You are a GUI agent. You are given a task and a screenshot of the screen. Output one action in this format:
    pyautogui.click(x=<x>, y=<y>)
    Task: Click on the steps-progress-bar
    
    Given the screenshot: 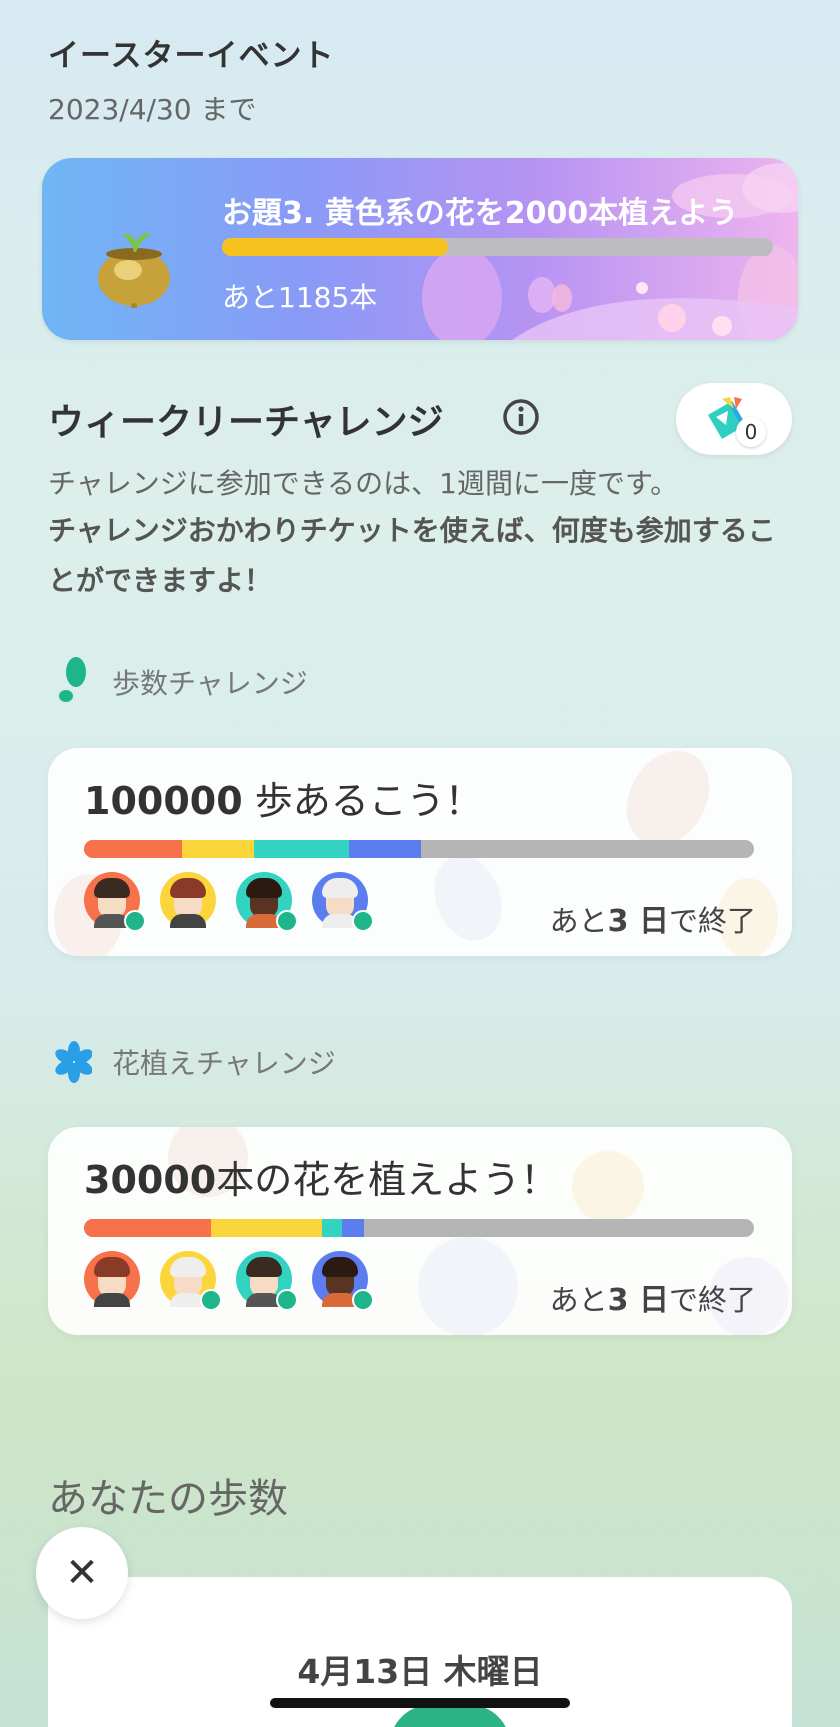 What is the action you would take?
    pyautogui.click(x=419, y=849)
    